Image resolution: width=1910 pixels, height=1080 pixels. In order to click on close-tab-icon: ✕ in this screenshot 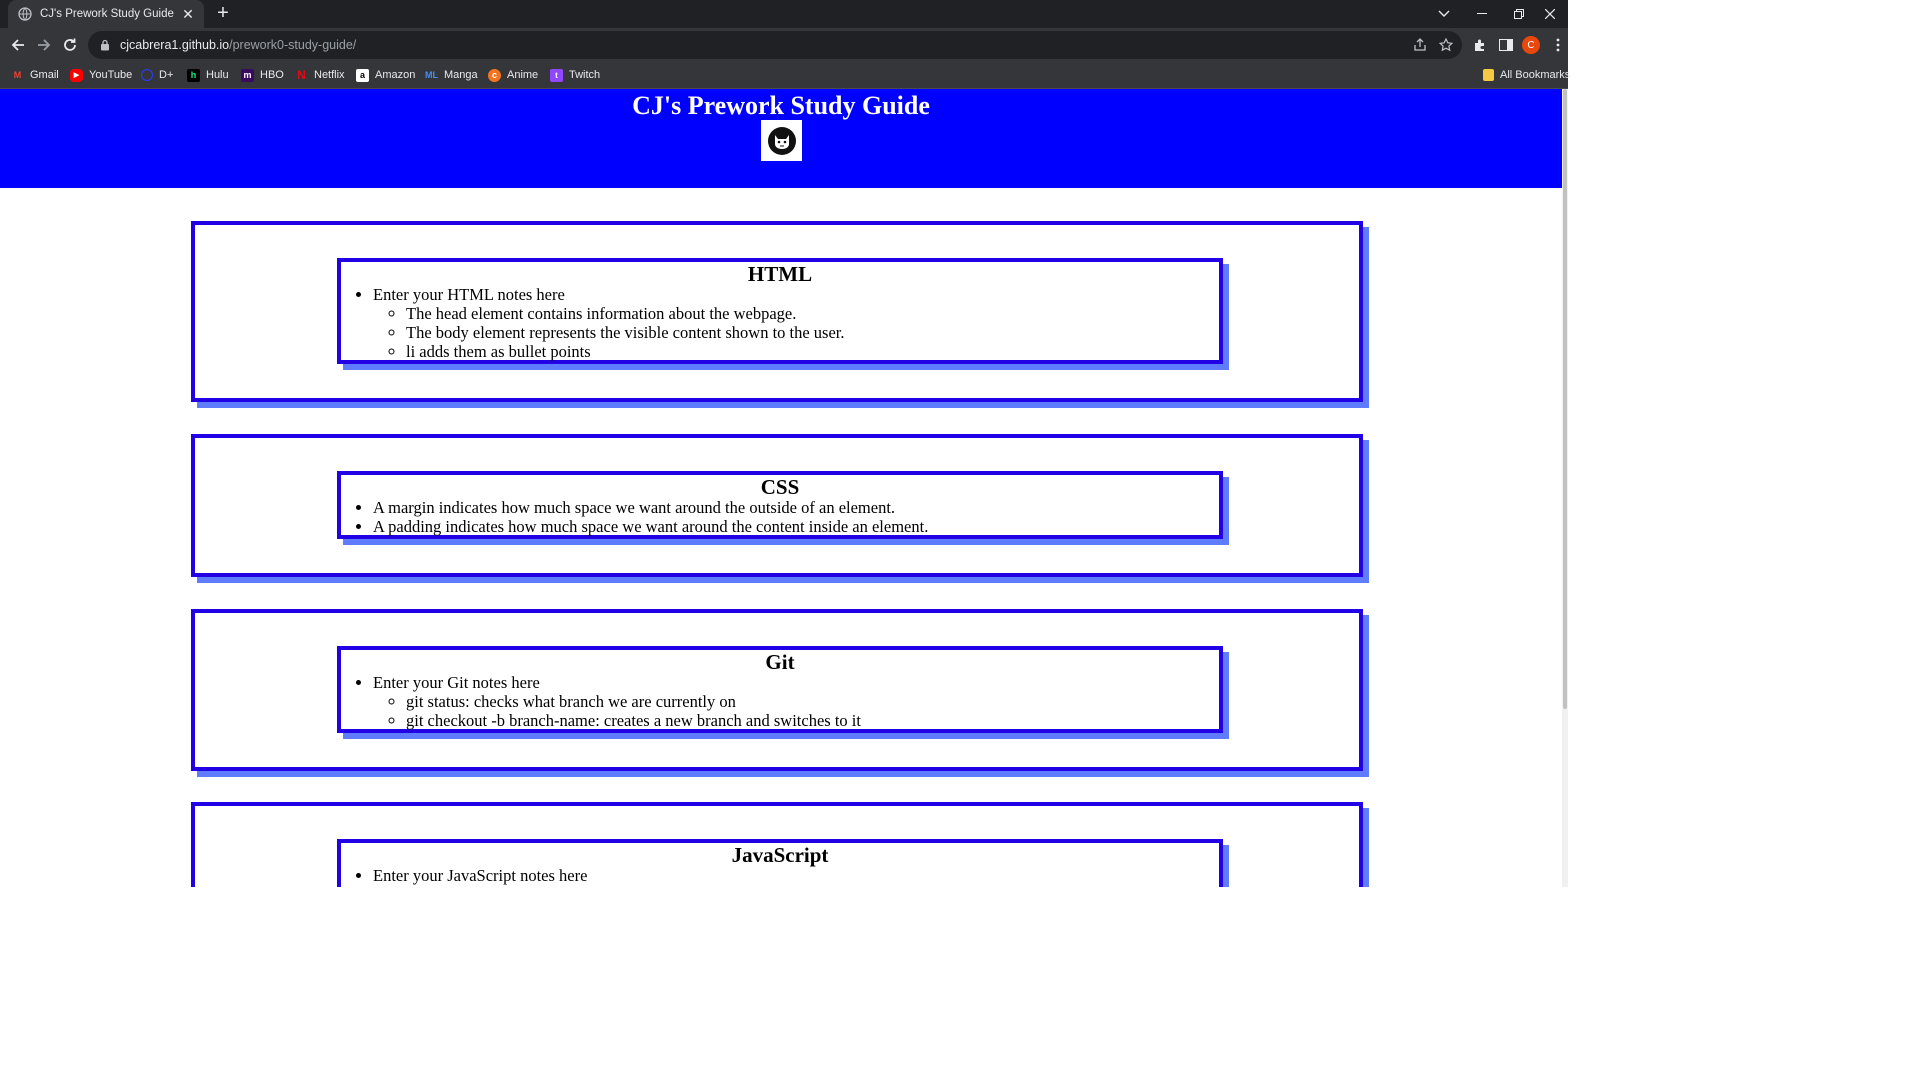, I will do `click(188, 14)`.